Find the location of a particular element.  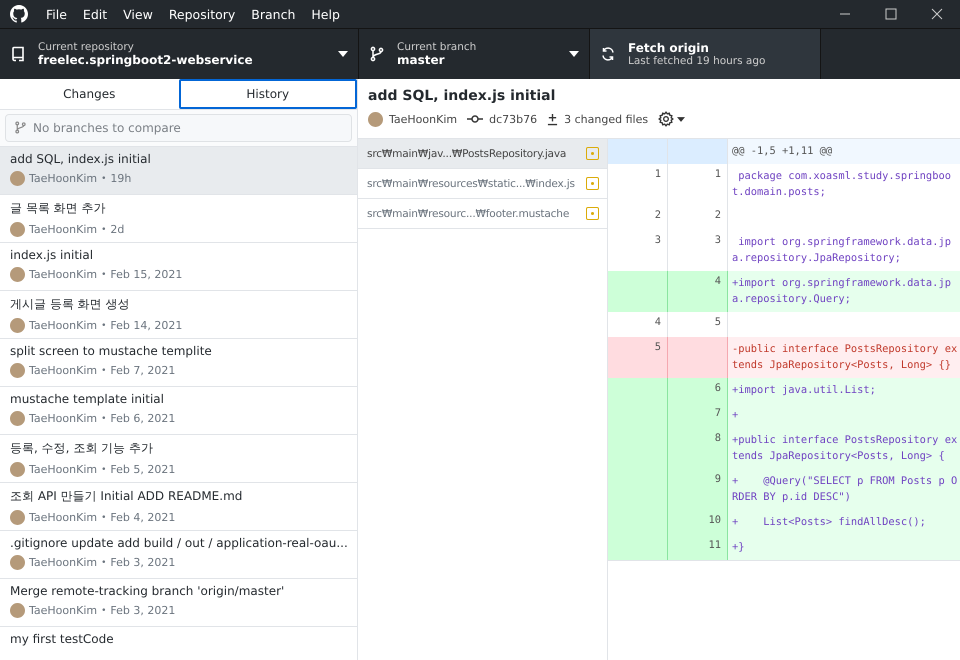

settings-icon is located at coordinates (666, 119).